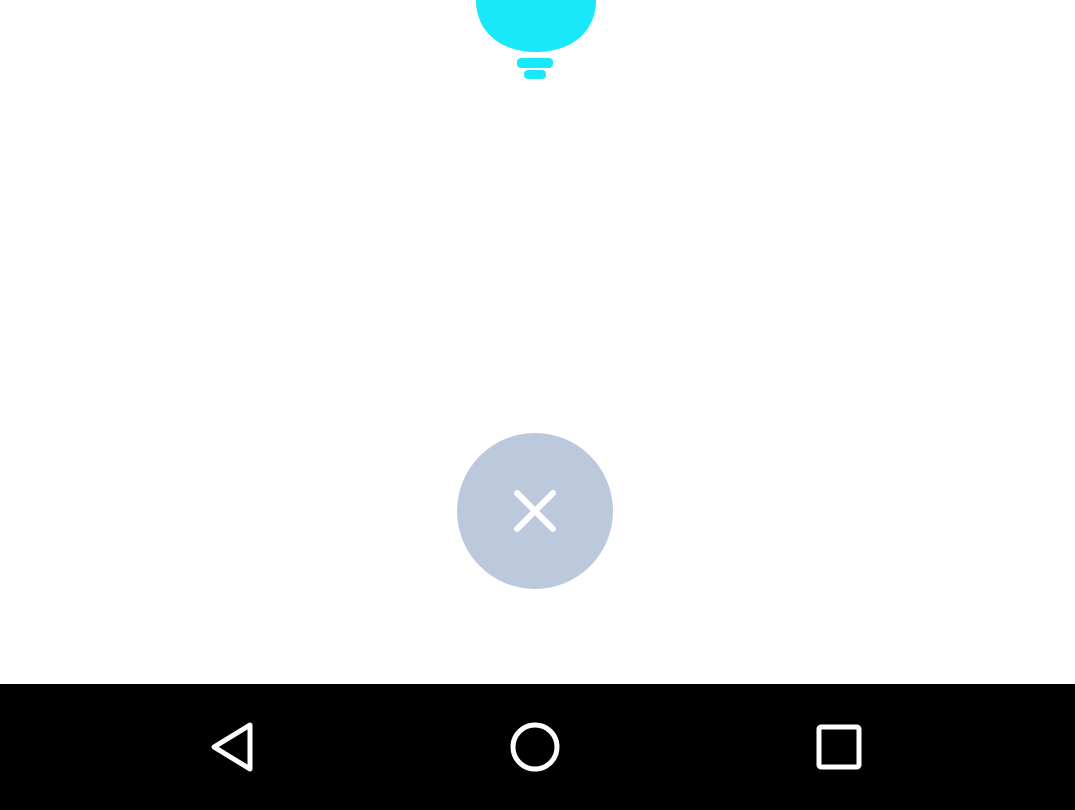  Describe the element at coordinates (536, 46) in the screenshot. I see `lightbulb-icon` at that location.